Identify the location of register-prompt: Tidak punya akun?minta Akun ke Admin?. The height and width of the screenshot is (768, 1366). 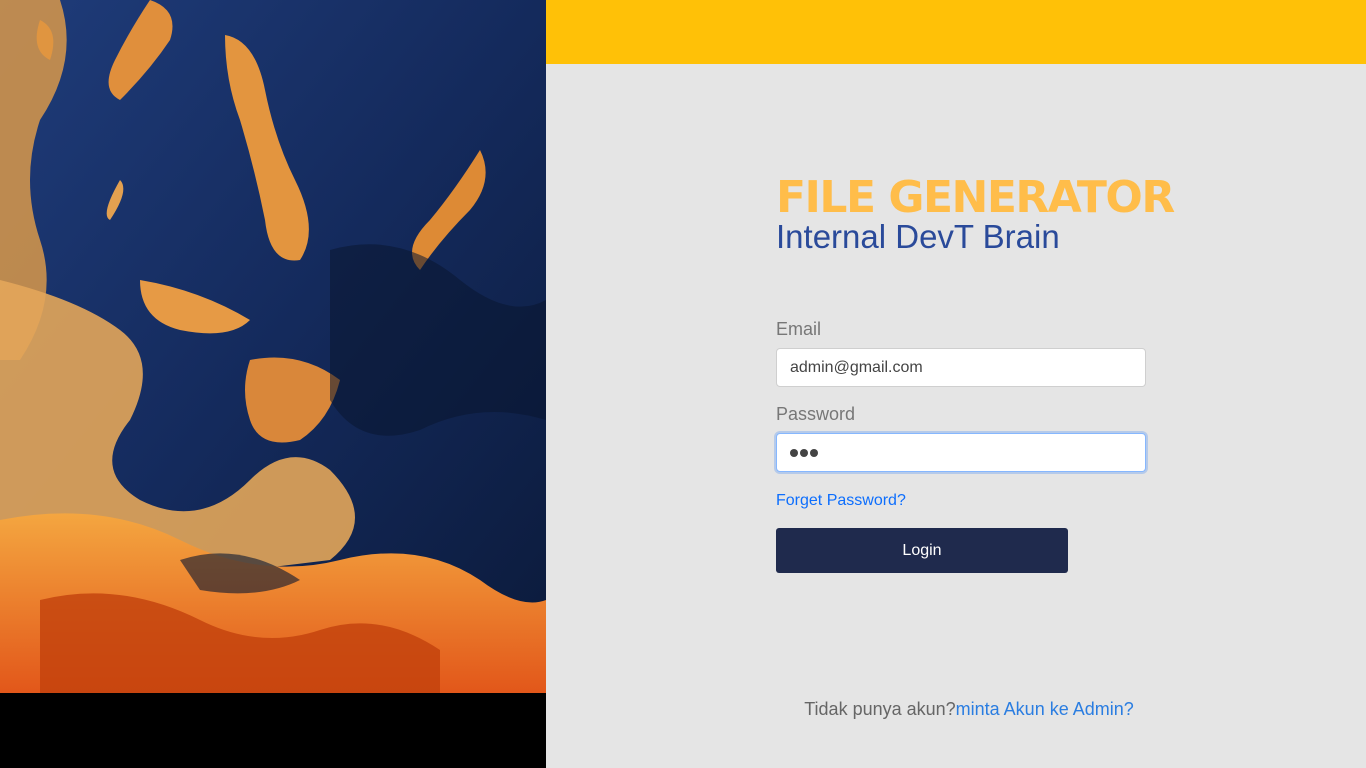
(969, 709).